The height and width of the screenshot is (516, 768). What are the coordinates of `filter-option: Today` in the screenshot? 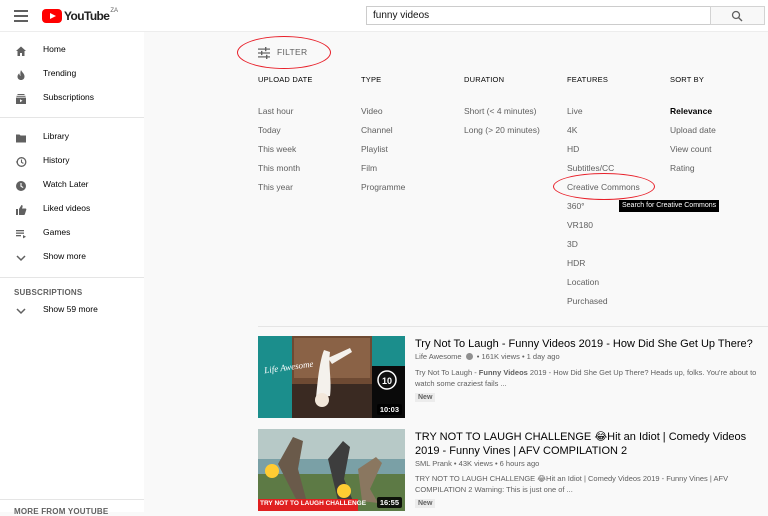 It's located at (269, 130).